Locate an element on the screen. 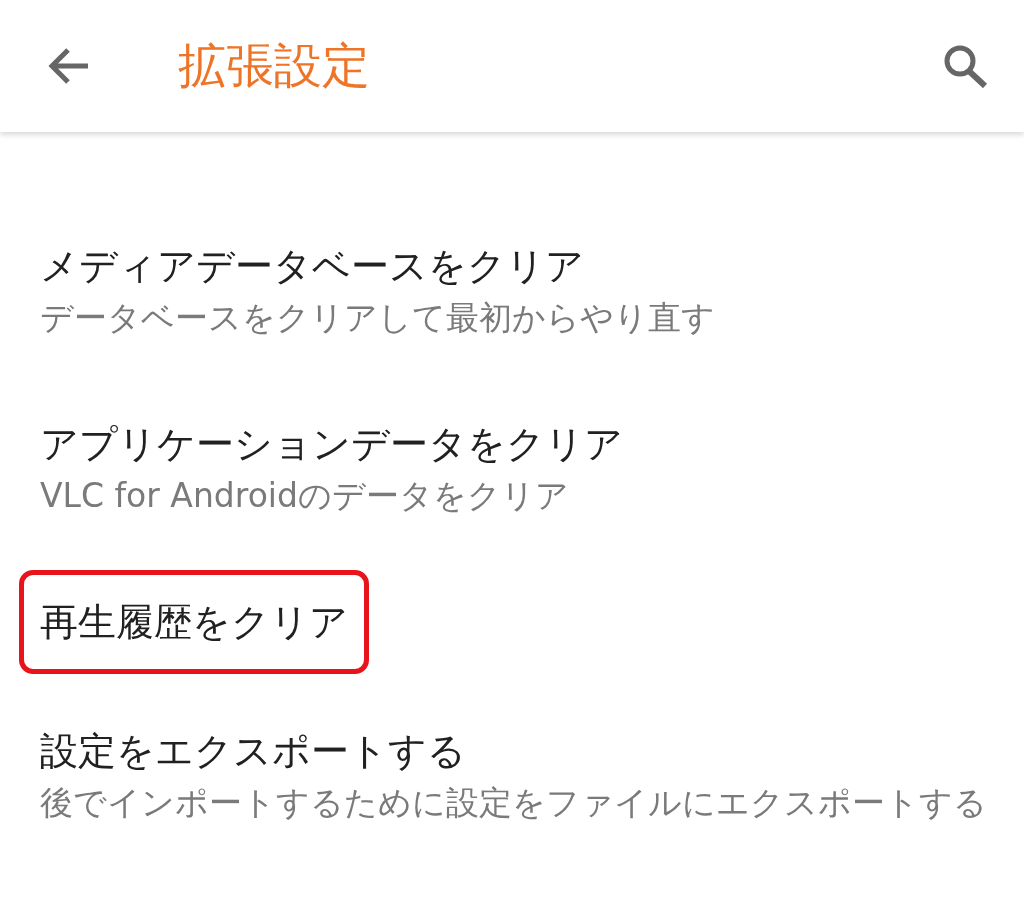 This screenshot has width=1024, height=914. setting-description: データベースをクリアして最初からやり直す is located at coordinates (378, 318).